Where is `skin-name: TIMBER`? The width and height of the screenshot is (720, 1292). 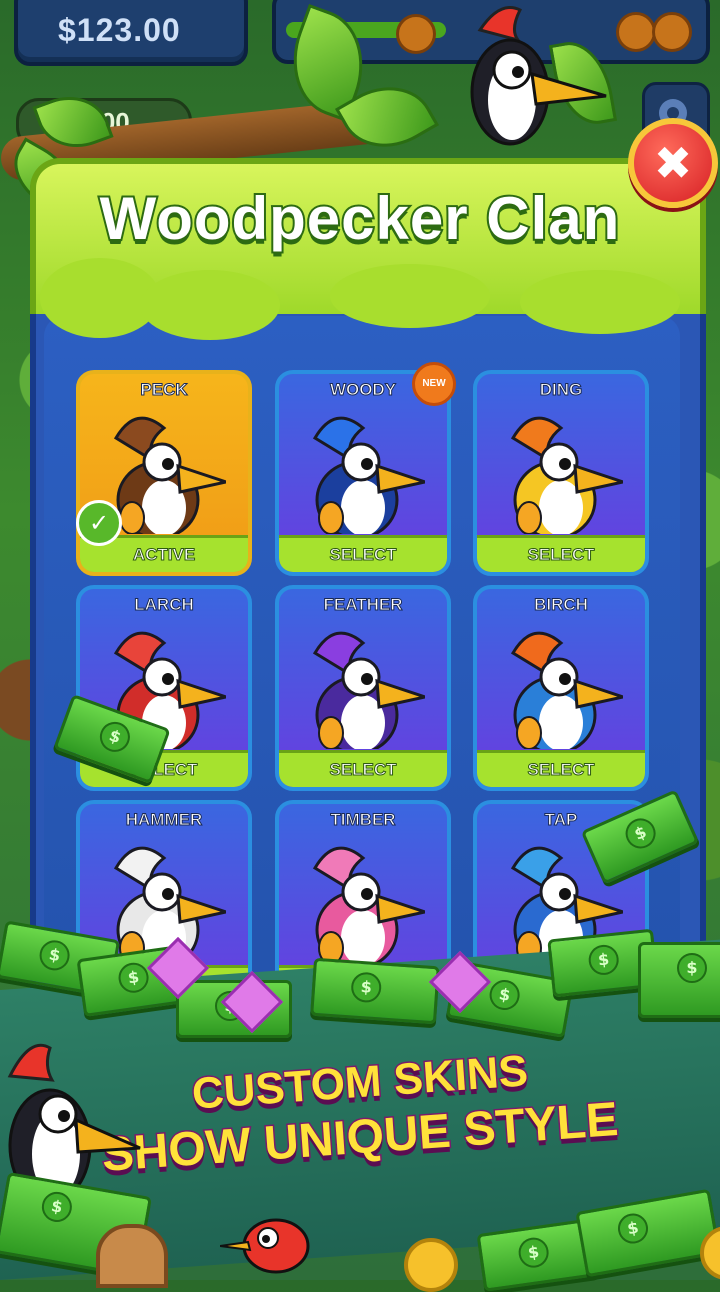 skin-name: TIMBER is located at coordinates (363, 820).